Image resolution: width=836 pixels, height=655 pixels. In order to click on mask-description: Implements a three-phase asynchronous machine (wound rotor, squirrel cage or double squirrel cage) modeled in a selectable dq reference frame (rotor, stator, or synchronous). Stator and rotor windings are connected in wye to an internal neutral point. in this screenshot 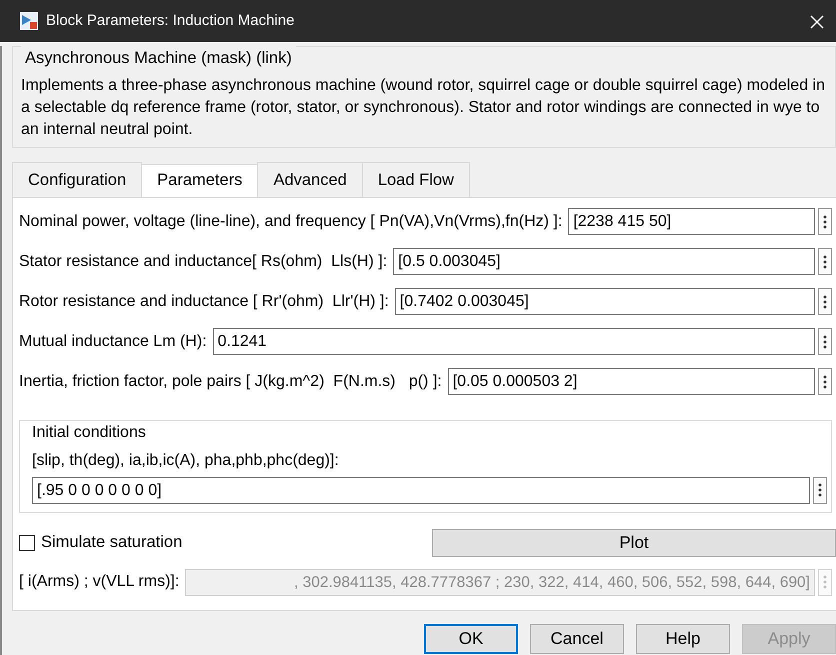, I will do `click(423, 108)`.